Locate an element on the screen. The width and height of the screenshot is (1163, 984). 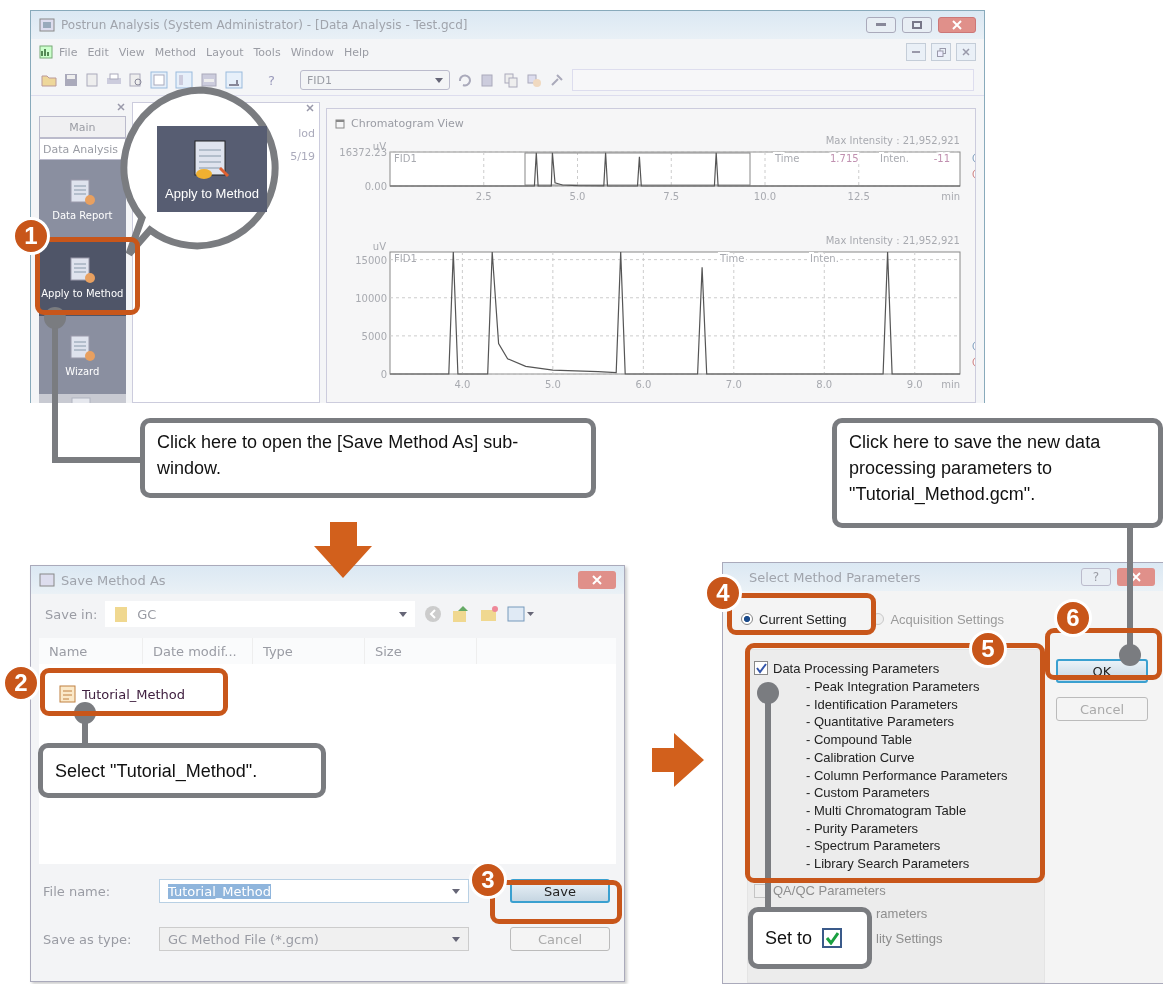
menu-item: Tools is located at coordinates (267, 52).